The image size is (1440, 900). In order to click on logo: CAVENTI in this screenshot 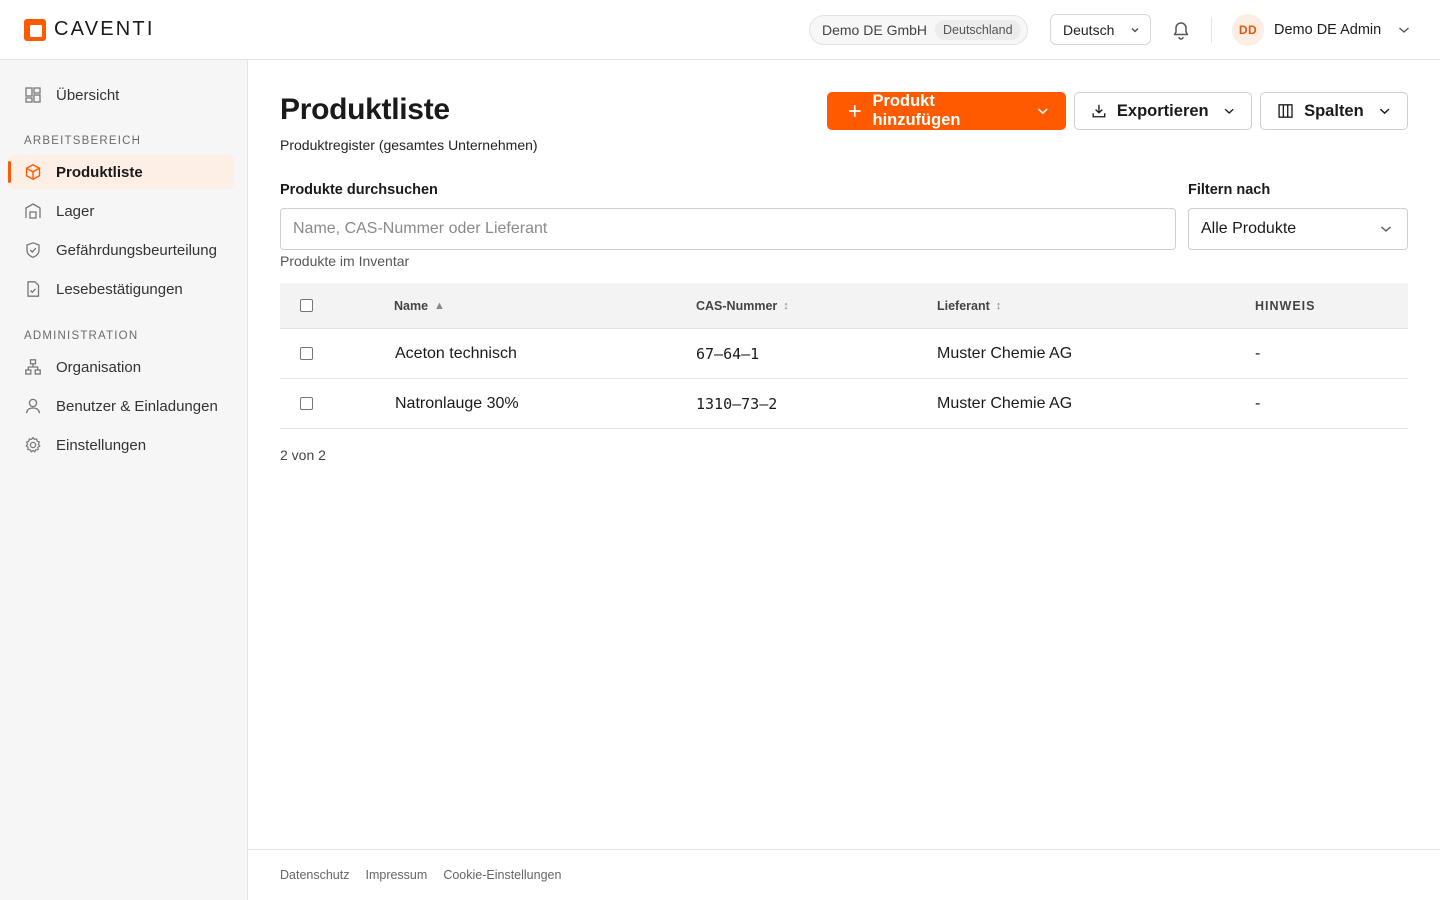, I will do `click(89, 29)`.